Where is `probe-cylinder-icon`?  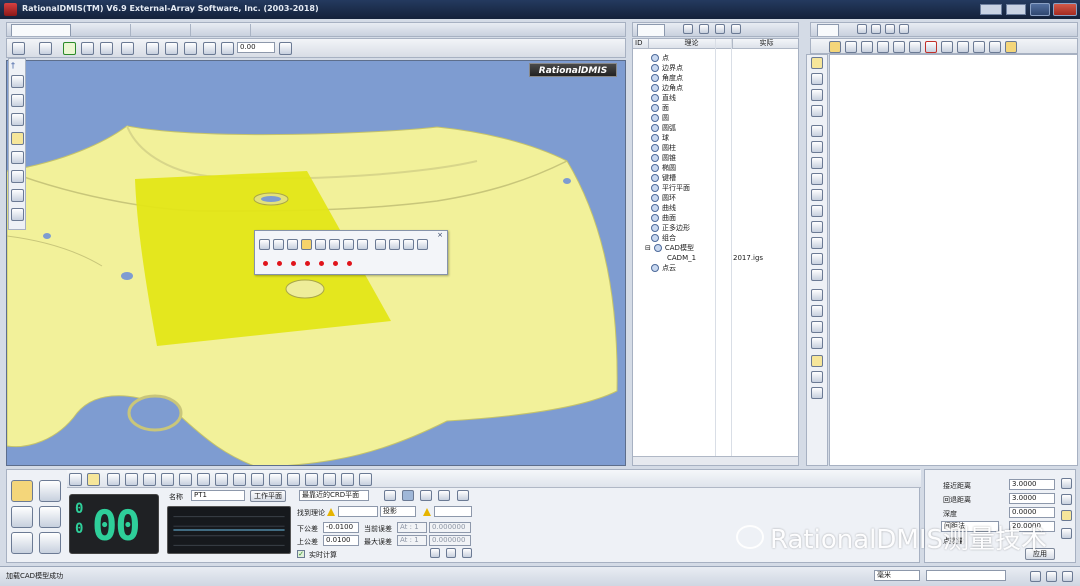
probe-cylinder-icon is located at coordinates (17, 195).